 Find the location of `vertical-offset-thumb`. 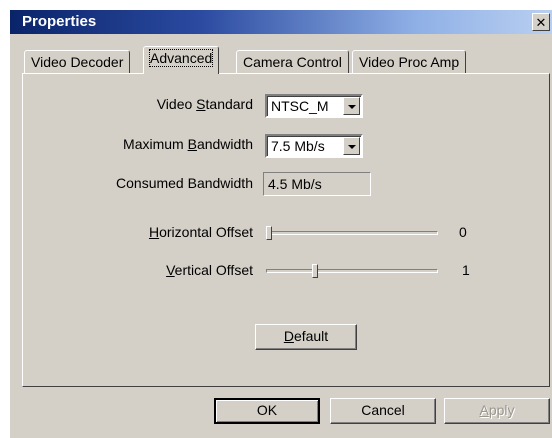

vertical-offset-thumb is located at coordinates (315, 271).